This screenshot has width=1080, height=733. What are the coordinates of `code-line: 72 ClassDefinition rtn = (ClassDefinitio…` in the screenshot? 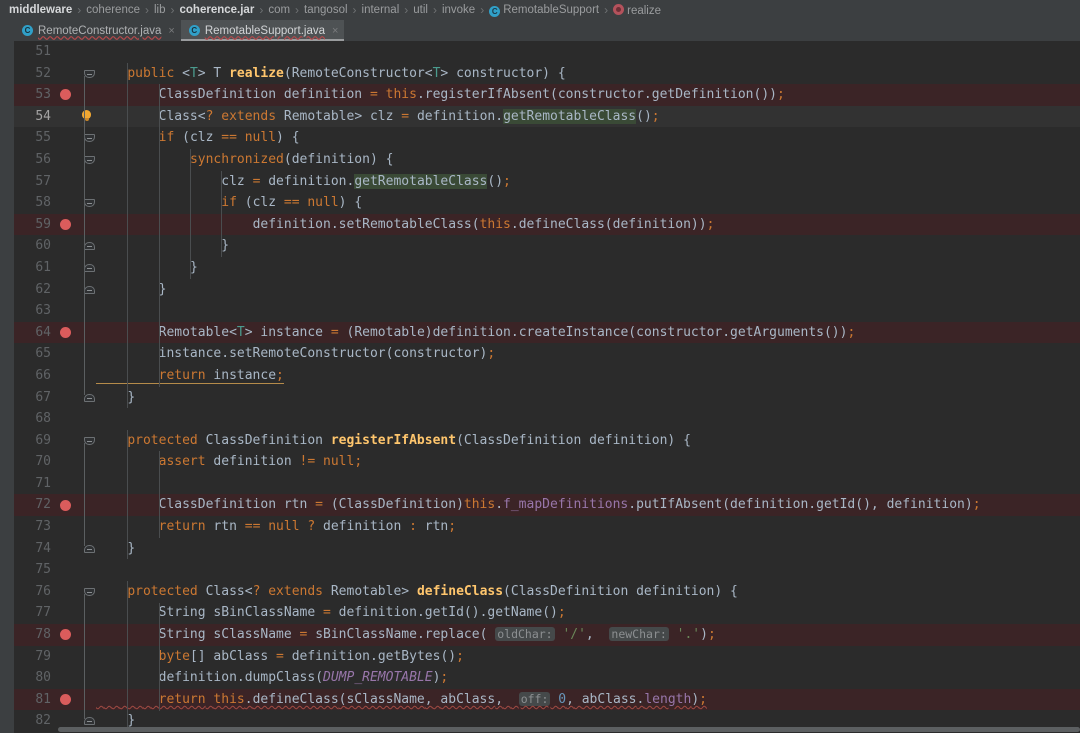 It's located at (547, 505).